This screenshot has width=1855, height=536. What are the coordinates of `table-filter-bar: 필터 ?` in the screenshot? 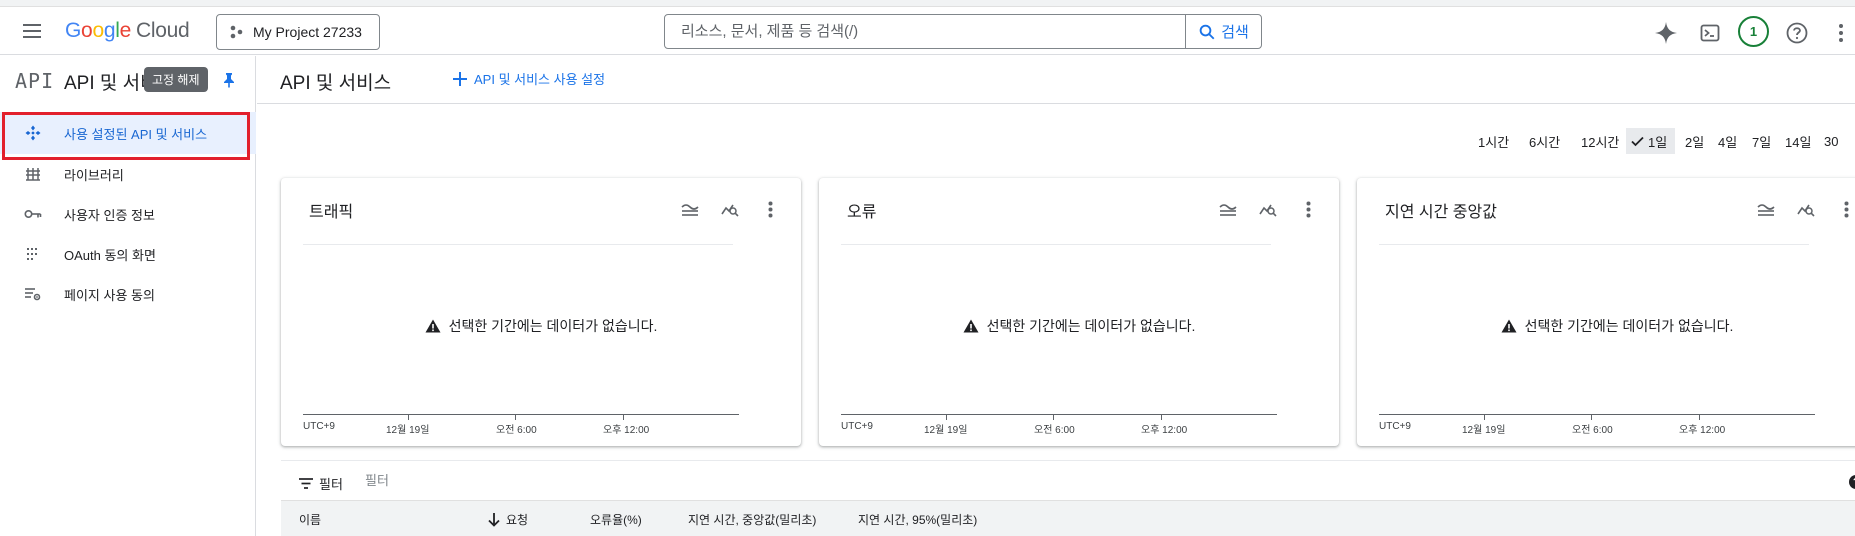 It's located at (1068, 479).